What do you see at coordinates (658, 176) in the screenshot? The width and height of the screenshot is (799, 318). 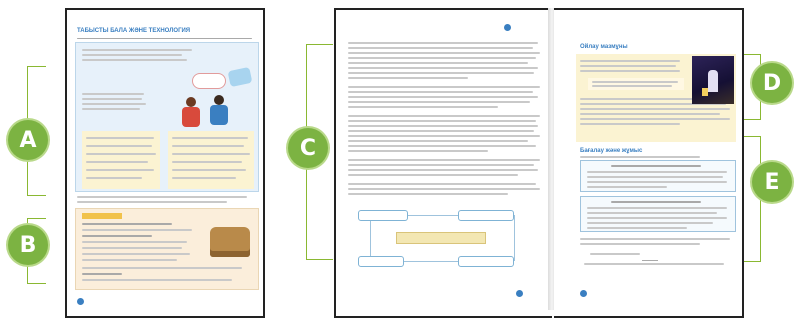 I see `task-box-upper` at bounding box center [658, 176].